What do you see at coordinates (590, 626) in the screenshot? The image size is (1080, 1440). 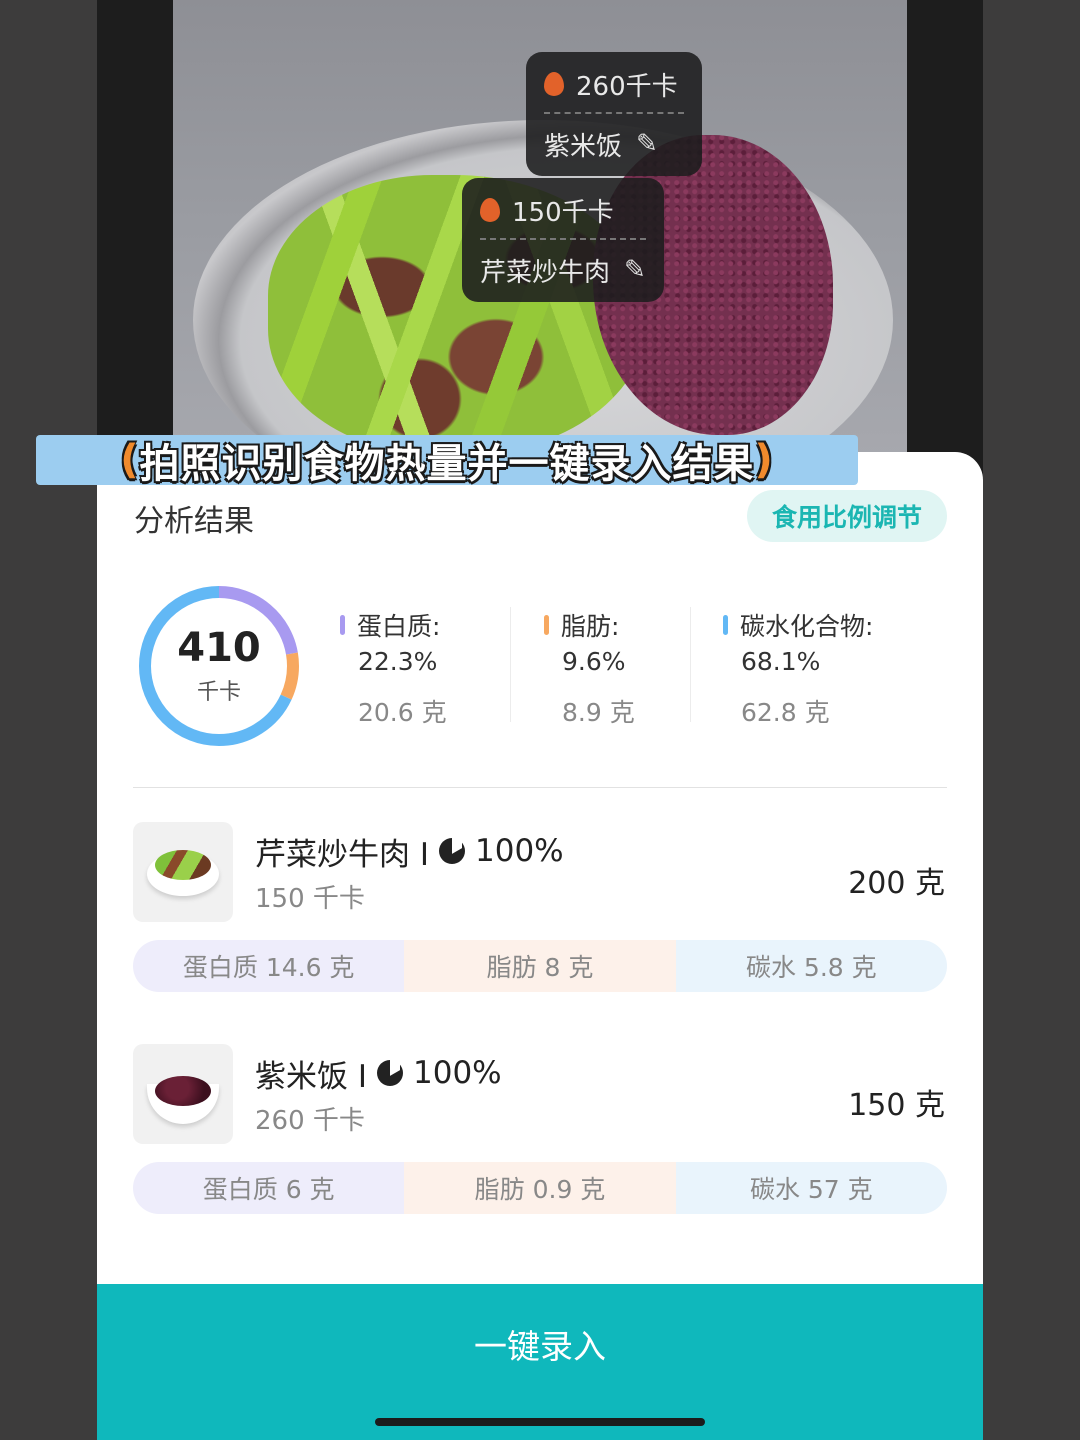 I see `macro-label: 脂肪:` at bounding box center [590, 626].